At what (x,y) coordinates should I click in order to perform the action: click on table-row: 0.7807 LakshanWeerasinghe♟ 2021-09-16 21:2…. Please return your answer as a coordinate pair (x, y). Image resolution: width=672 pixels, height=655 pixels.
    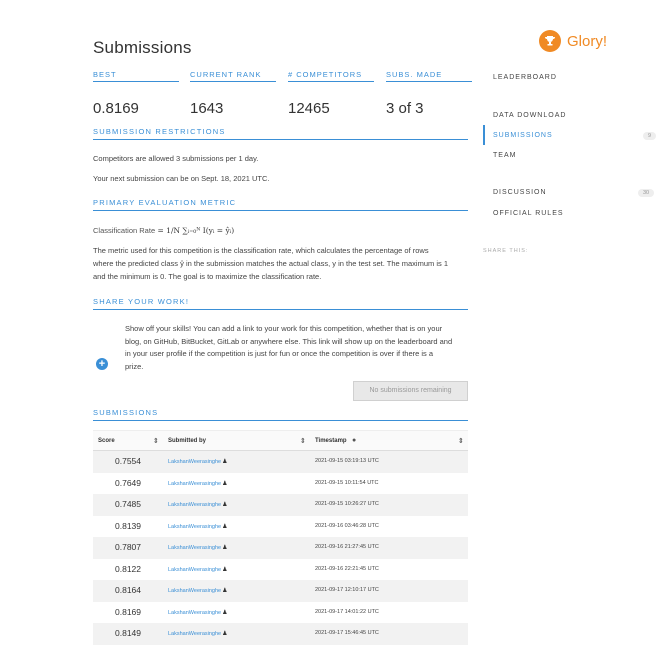
    Looking at the image, I should click on (280, 548).